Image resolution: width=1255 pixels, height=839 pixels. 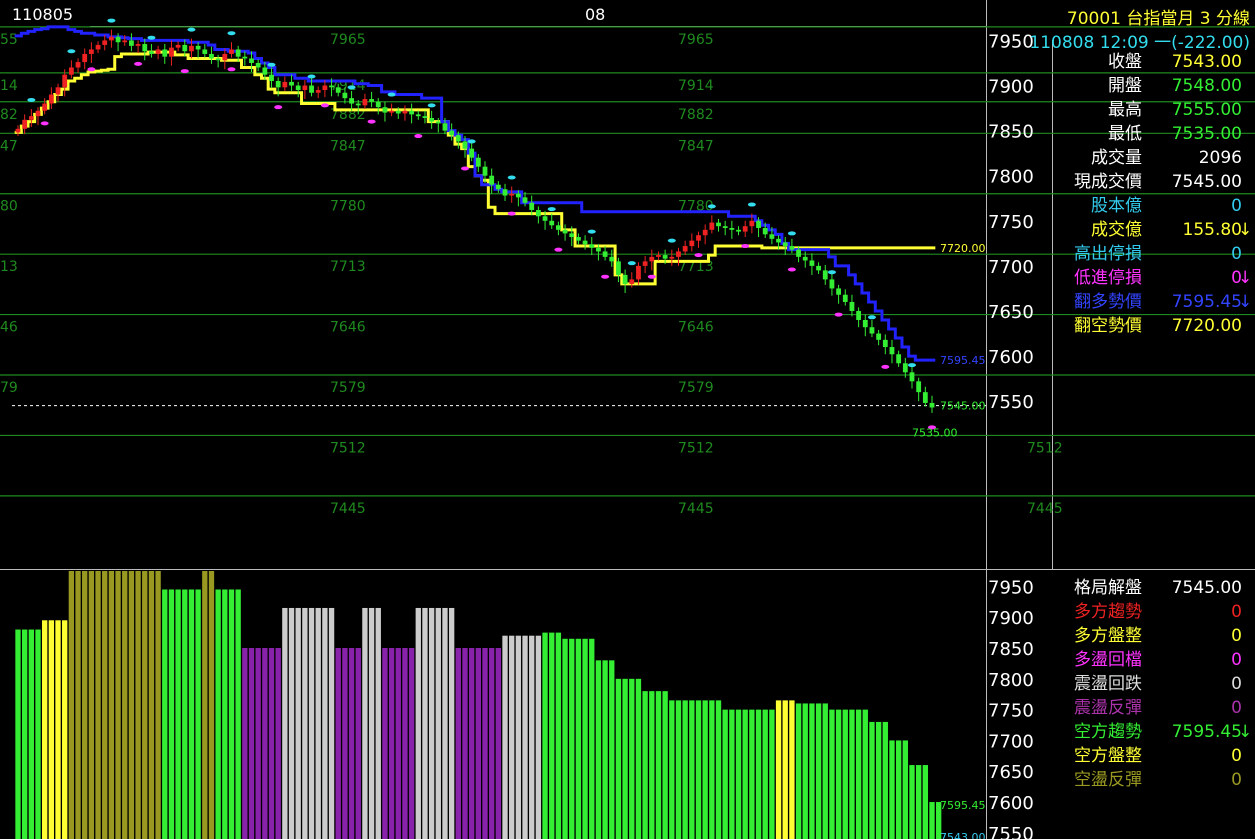 I want to click on gridline-label: 7713, so click(x=348, y=267).